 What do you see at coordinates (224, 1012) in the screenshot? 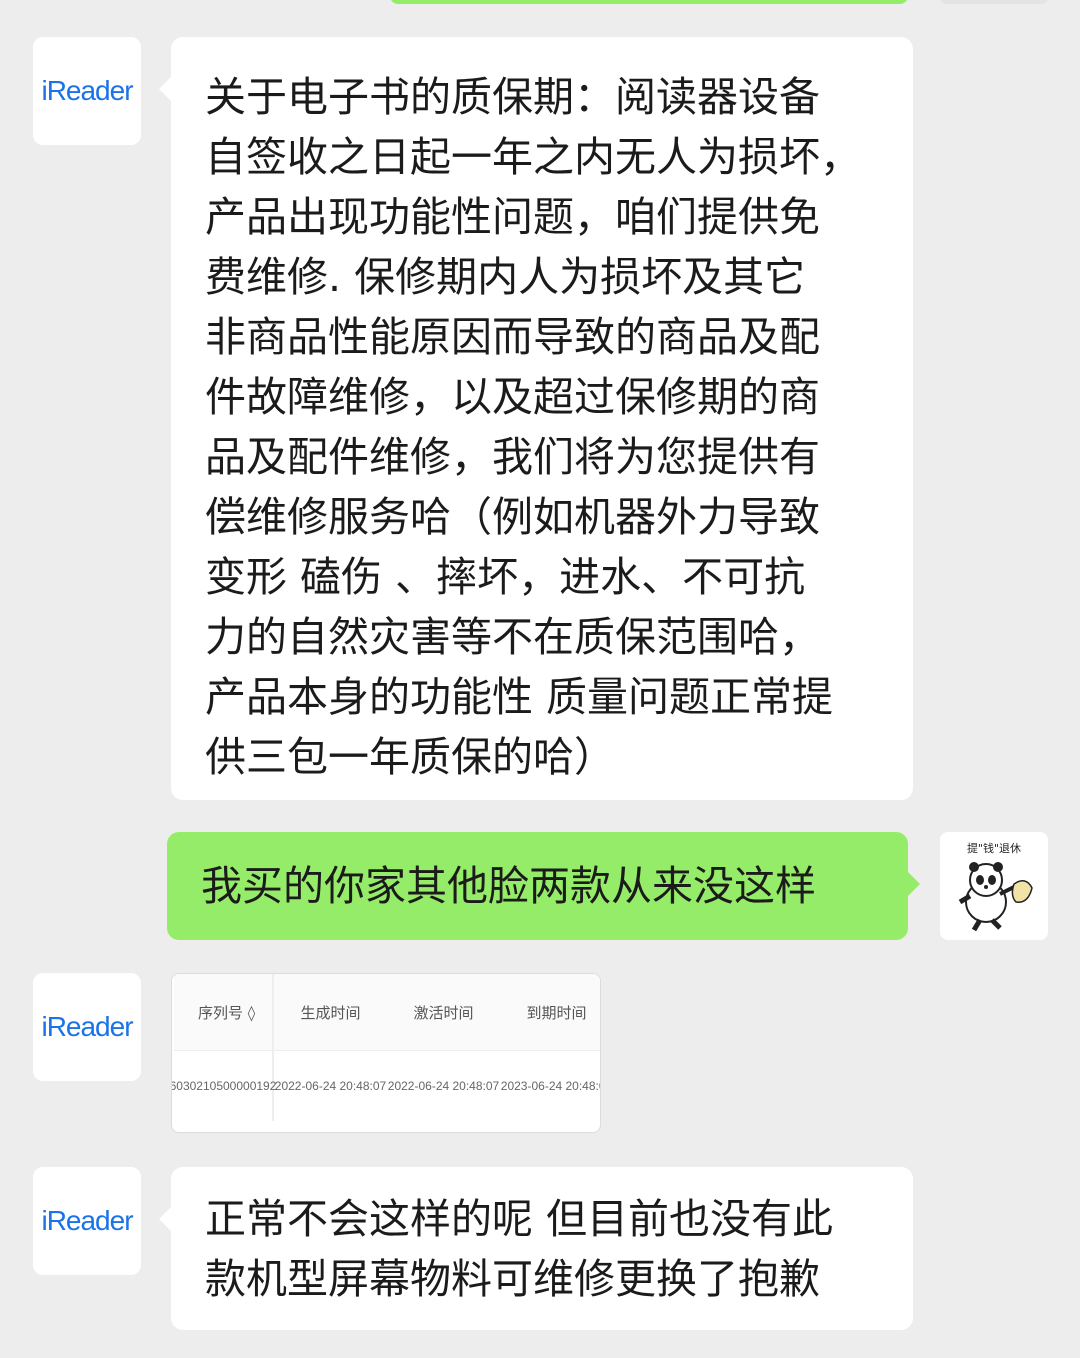
I see `table-header: 序列号 ◊` at bounding box center [224, 1012].